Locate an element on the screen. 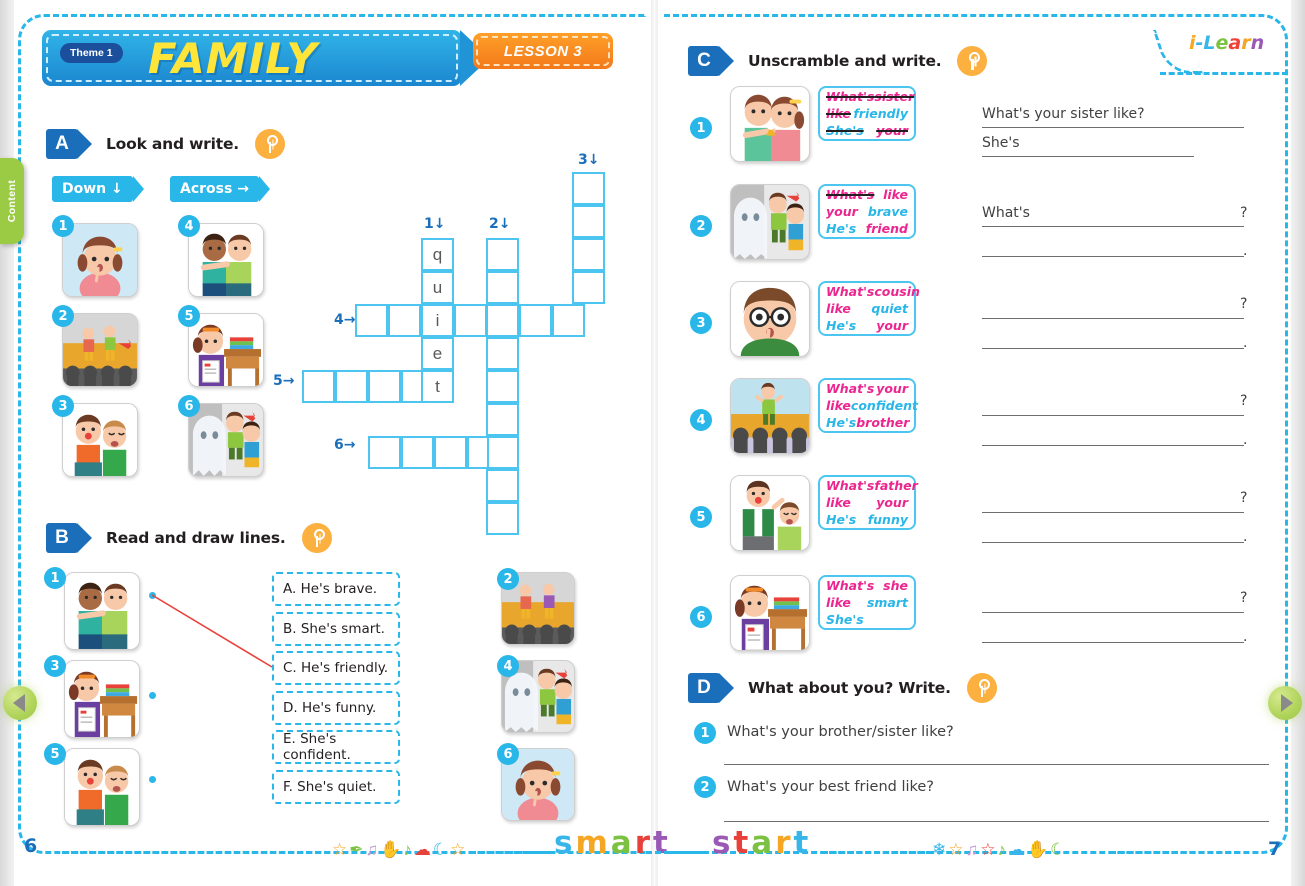 This screenshot has height=886, width=1305. answer-line-5a is located at coordinates (1113, 512).